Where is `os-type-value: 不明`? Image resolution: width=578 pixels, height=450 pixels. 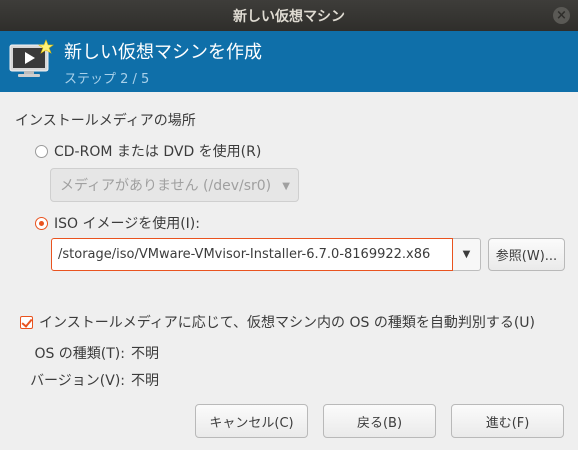
os-type-value: 不明 is located at coordinates (145, 354).